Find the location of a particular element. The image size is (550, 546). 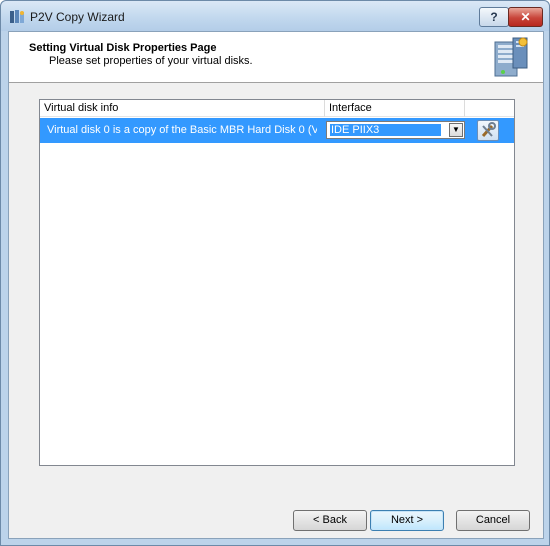

column-header-interface: Interface is located at coordinates (395, 108).